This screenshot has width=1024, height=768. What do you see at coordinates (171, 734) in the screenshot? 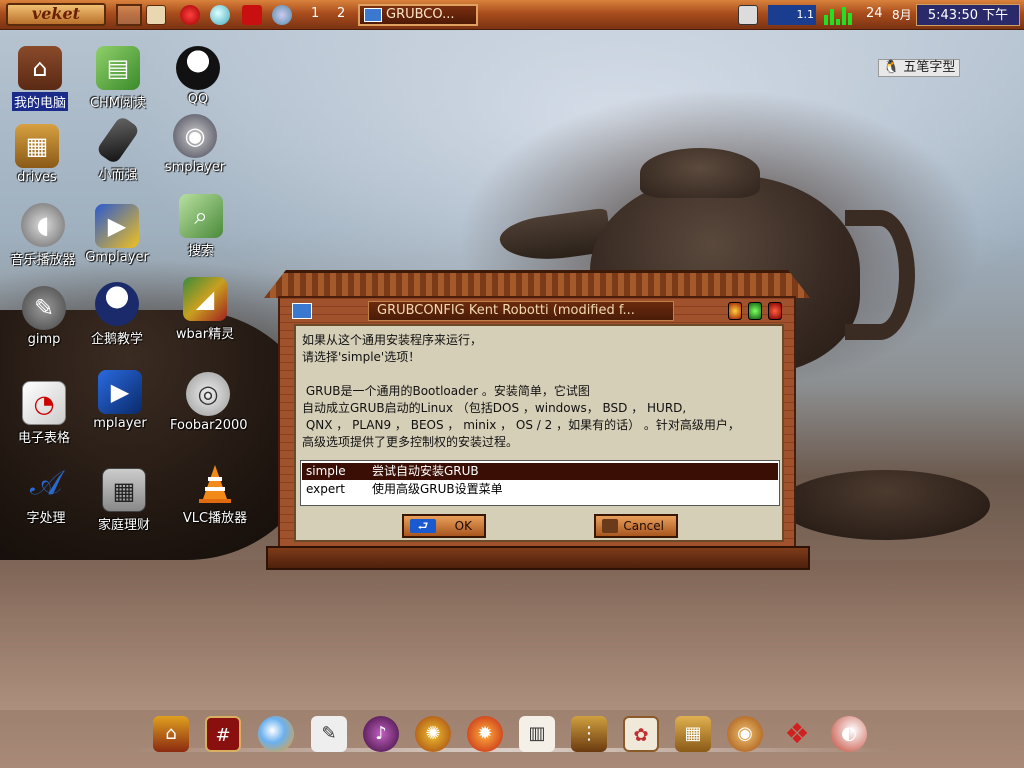
I see `palace-icon: ⌂` at bounding box center [171, 734].